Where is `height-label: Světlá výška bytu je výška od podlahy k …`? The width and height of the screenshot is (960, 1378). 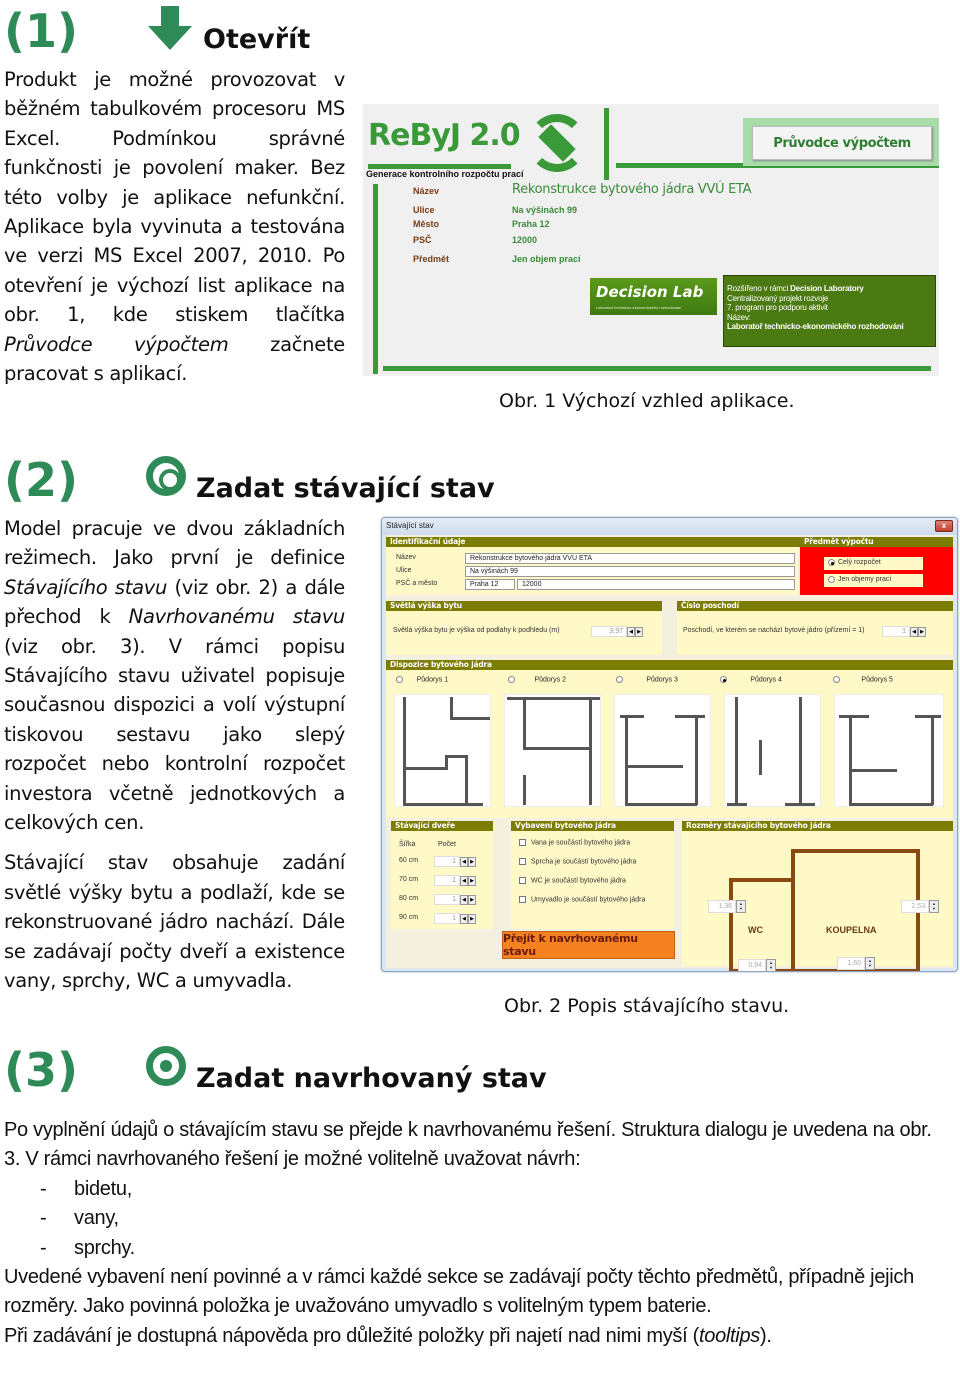
height-label: Světlá výška bytu je výška od podlahy k … is located at coordinates (476, 630).